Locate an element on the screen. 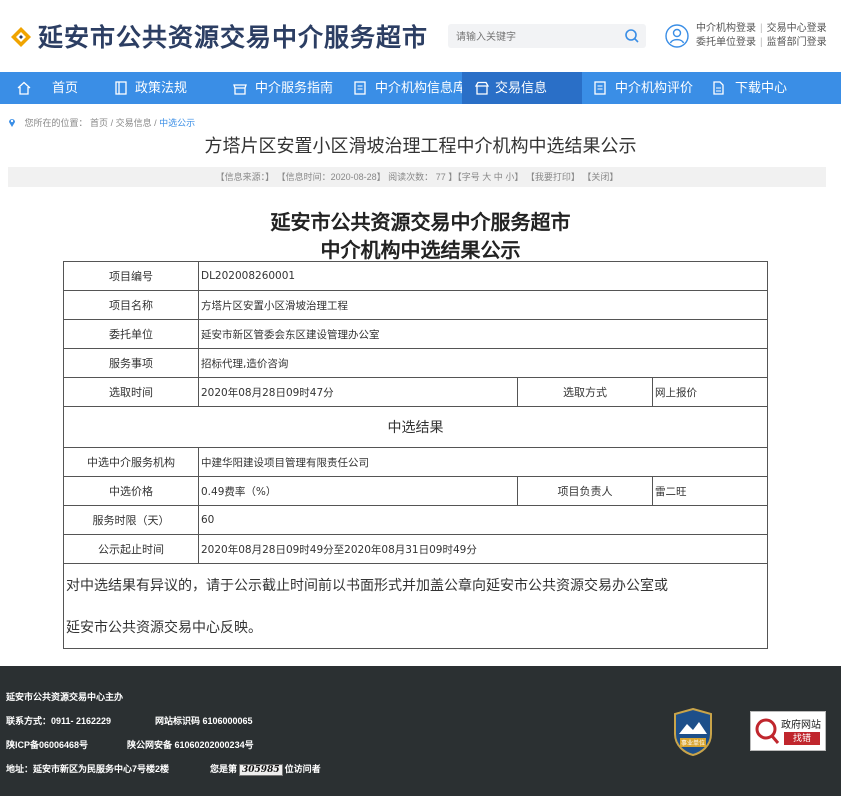 This screenshot has height=796, width=841. center-login-link: 交易中心登录 is located at coordinates (797, 28).